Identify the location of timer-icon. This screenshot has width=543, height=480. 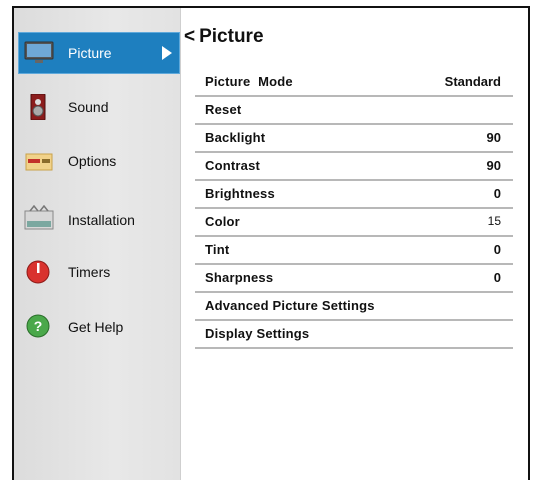
(39, 271).